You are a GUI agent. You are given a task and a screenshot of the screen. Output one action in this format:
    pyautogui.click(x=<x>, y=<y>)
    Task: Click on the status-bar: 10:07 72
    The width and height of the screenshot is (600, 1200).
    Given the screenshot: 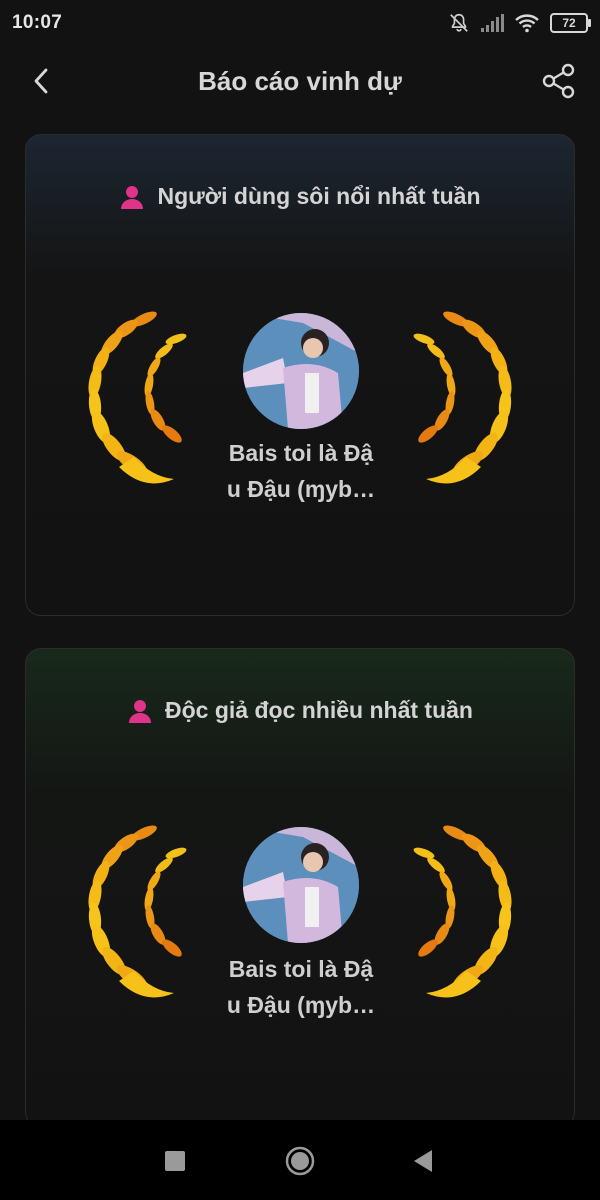 What is the action you would take?
    pyautogui.click(x=300, y=23)
    